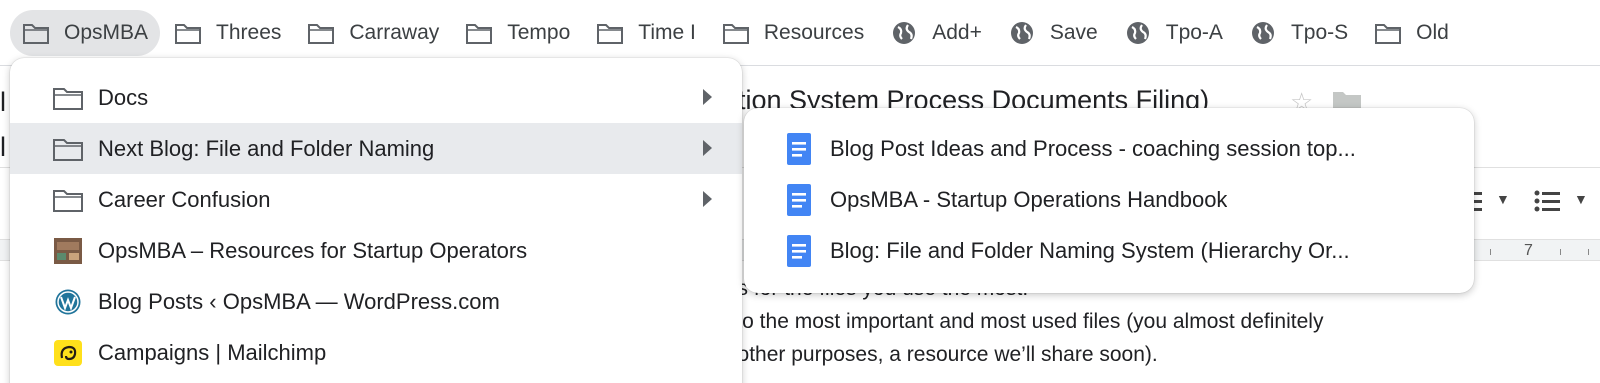 This screenshot has width=1600, height=383. What do you see at coordinates (957, 32) in the screenshot?
I see `bookmark-label: Add+` at bounding box center [957, 32].